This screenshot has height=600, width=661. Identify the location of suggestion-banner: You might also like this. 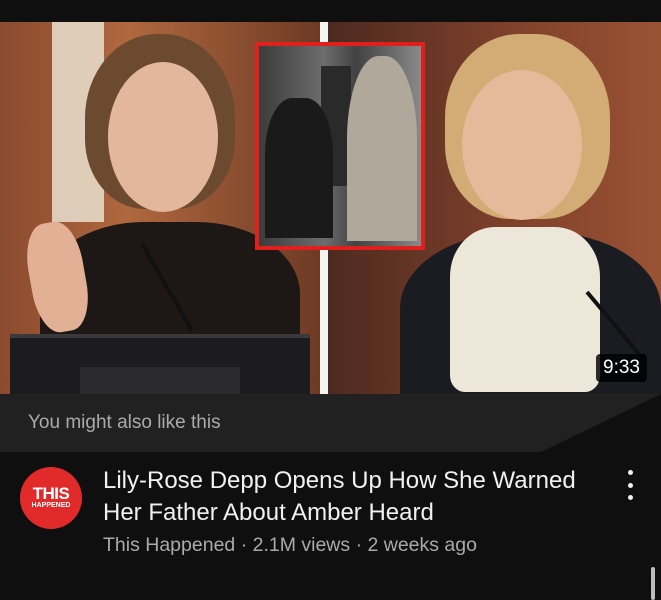
(330, 423).